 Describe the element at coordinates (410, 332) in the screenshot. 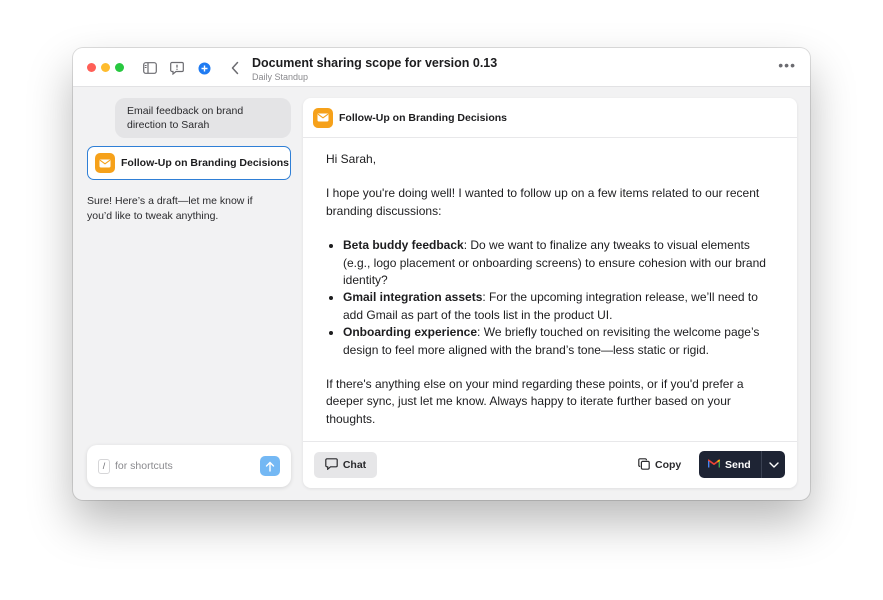

I see `list-item-label: Onboarding experience` at that location.